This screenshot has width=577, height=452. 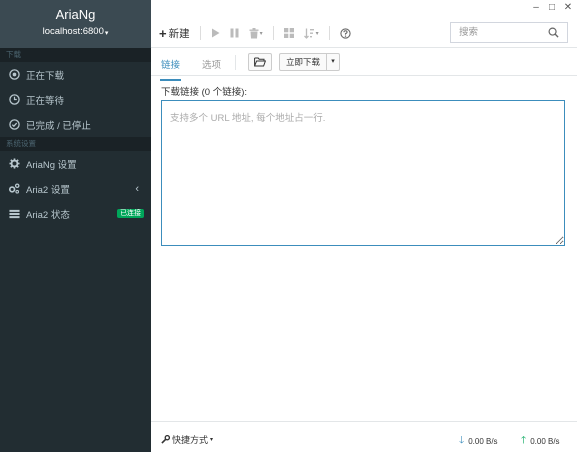 I want to click on sidebar-item-label: Aria2 状态, so click(x=48, y=215).